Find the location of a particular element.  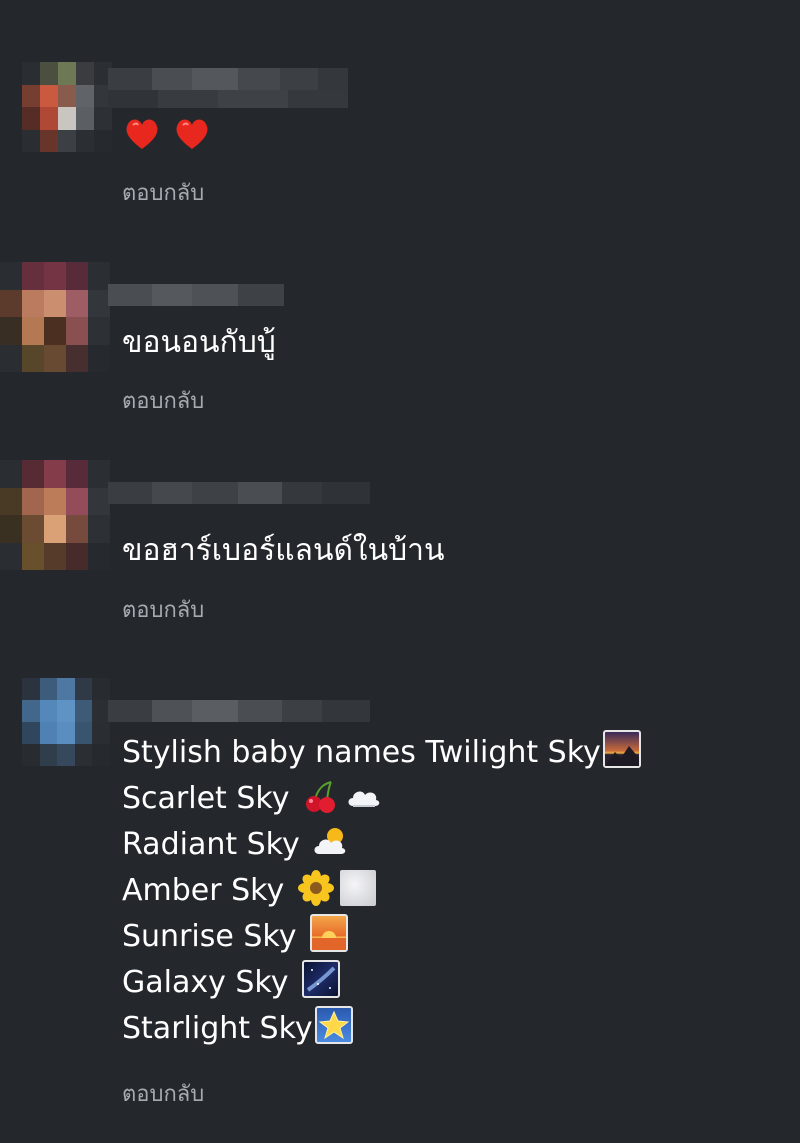

glowing-star-icon is located at coordinates (333, 1025).